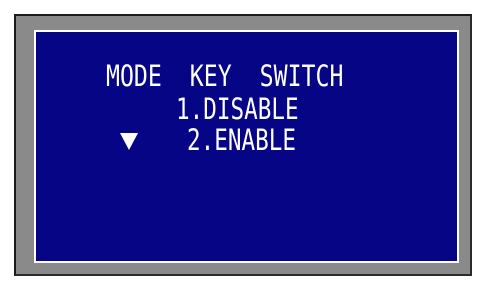 Image resolution: width=477 pixels, height=281 pixels. I want to click on down-triangle-icon, so click(129, 141).